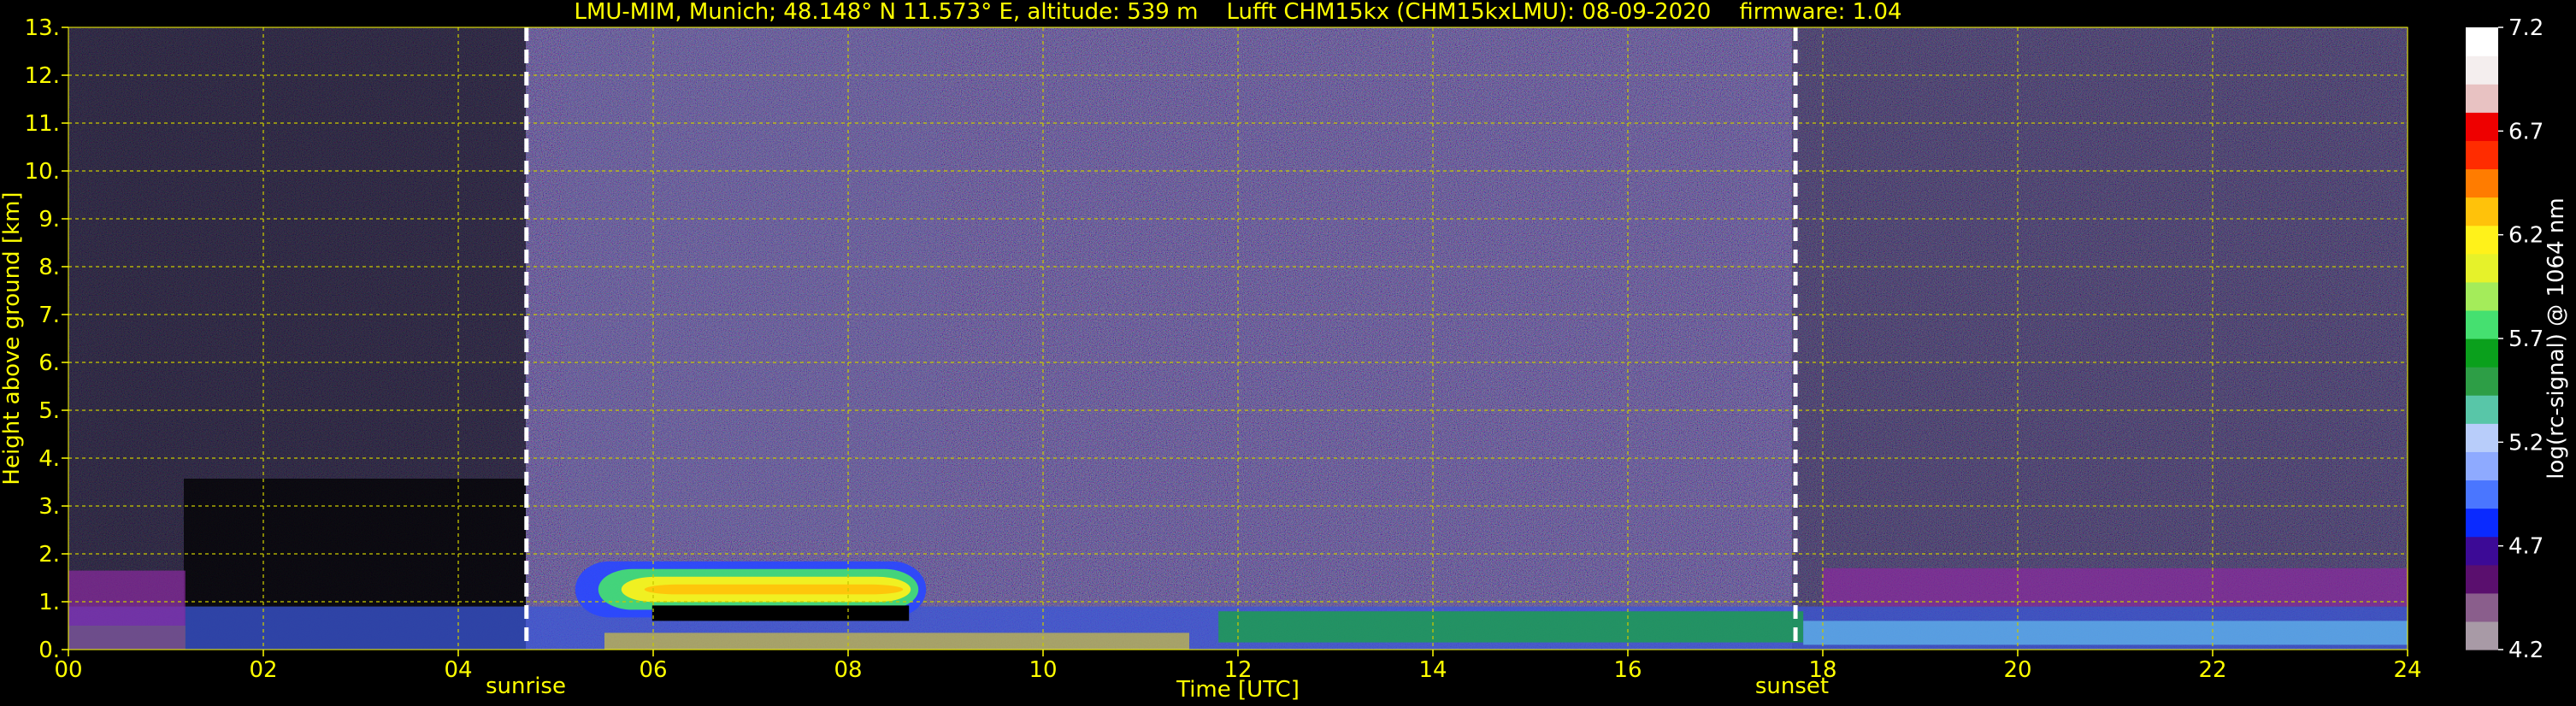 The width and height of the screenshot is (2576, 706). I want to click on x-tick-label: 20, so click(2017, 670).